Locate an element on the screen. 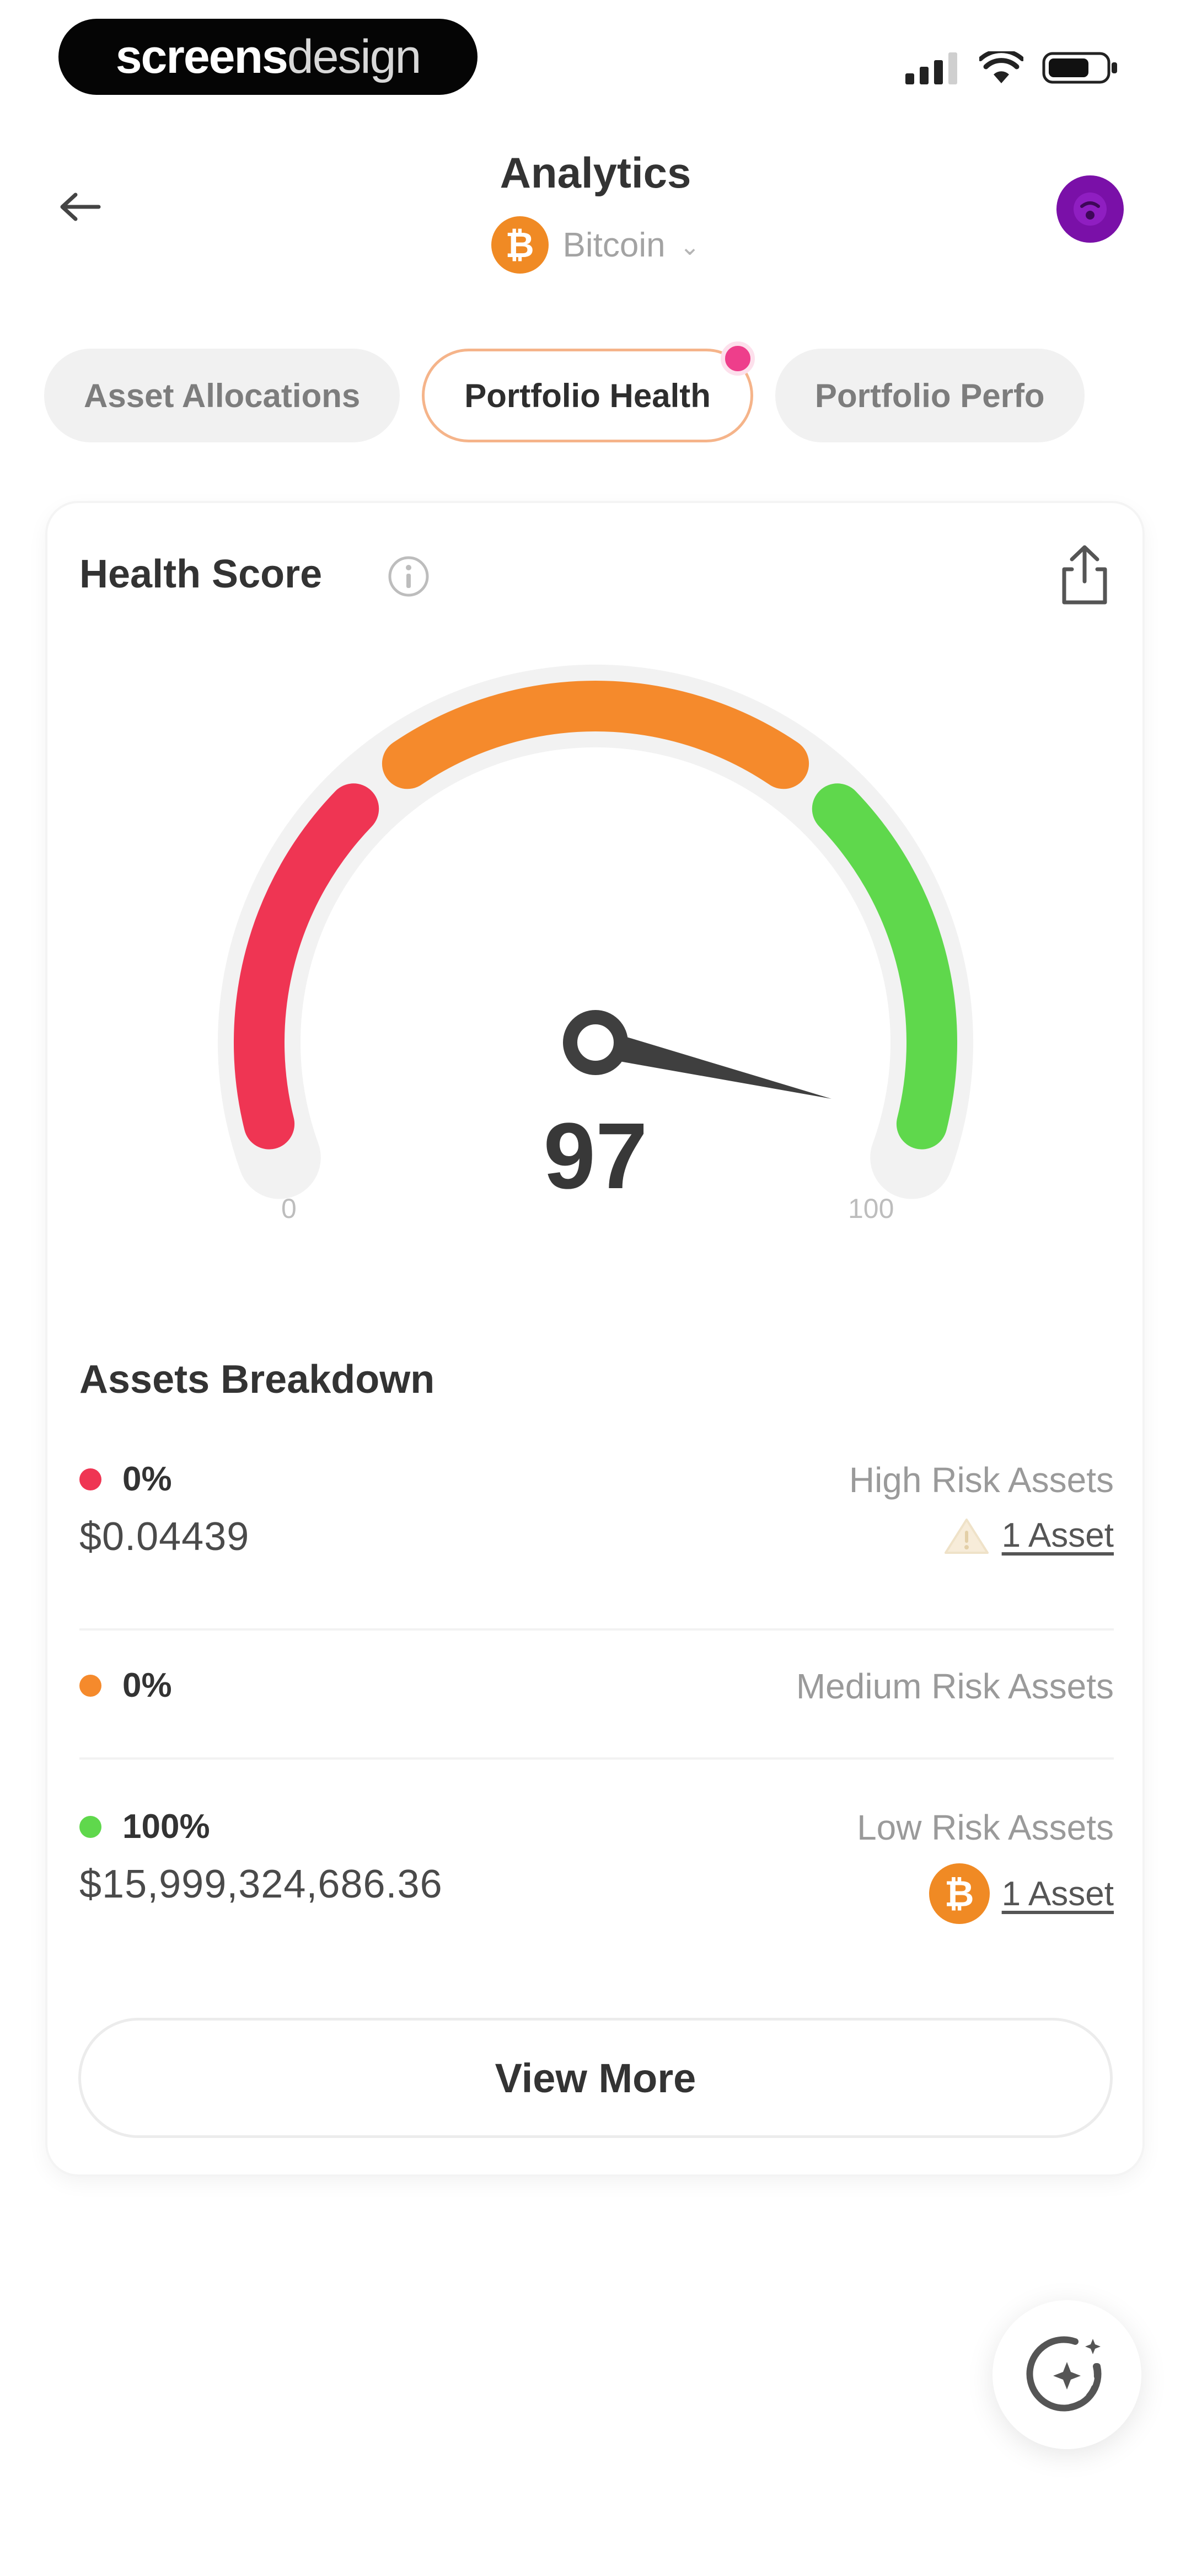 Image resolution: width=1191 pixels, height=2576 pixels. share-icon is located at coordinates (1084, 575).